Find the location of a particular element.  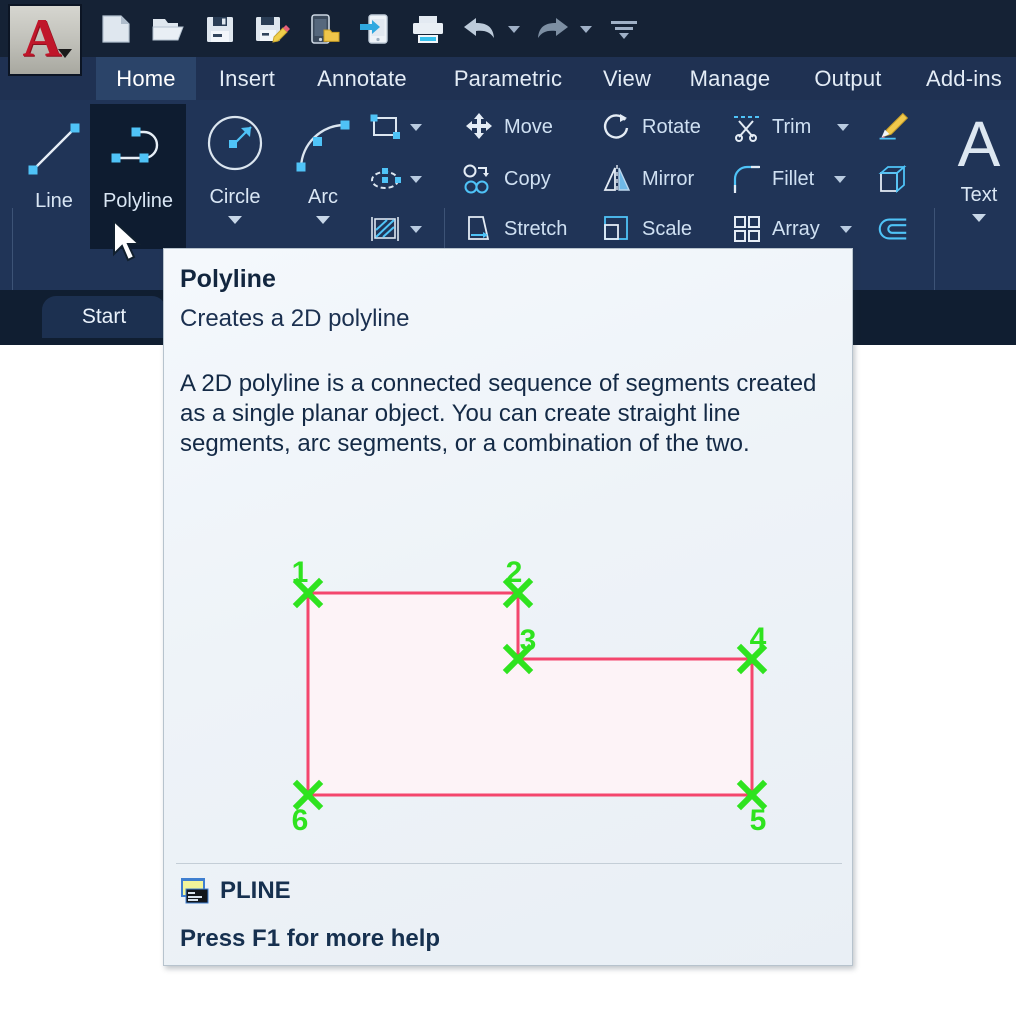

undo-dropdown-icon is located at coordinates (514, 29).